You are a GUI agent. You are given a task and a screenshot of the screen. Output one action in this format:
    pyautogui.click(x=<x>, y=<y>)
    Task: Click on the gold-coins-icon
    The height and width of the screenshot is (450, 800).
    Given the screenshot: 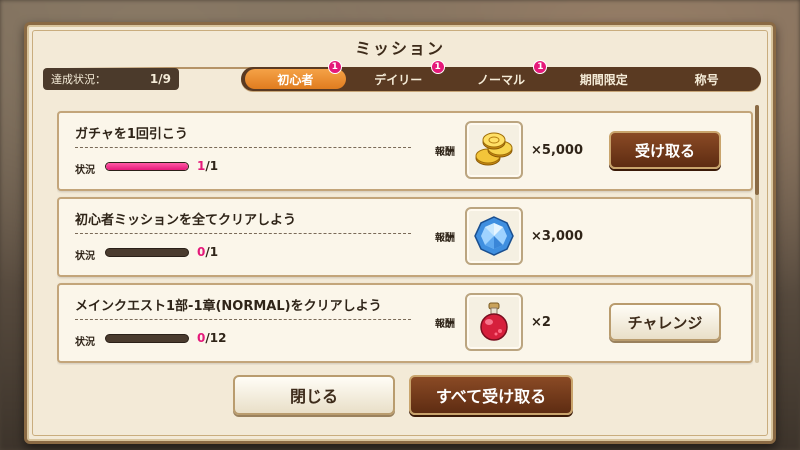 What is the action you would take?
    pyautogui.click(x=494, y=150)
    